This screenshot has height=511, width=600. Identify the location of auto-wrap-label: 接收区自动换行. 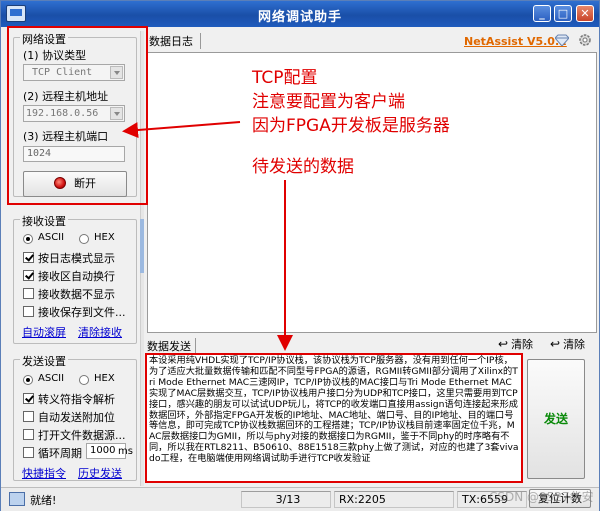
(76, 276).